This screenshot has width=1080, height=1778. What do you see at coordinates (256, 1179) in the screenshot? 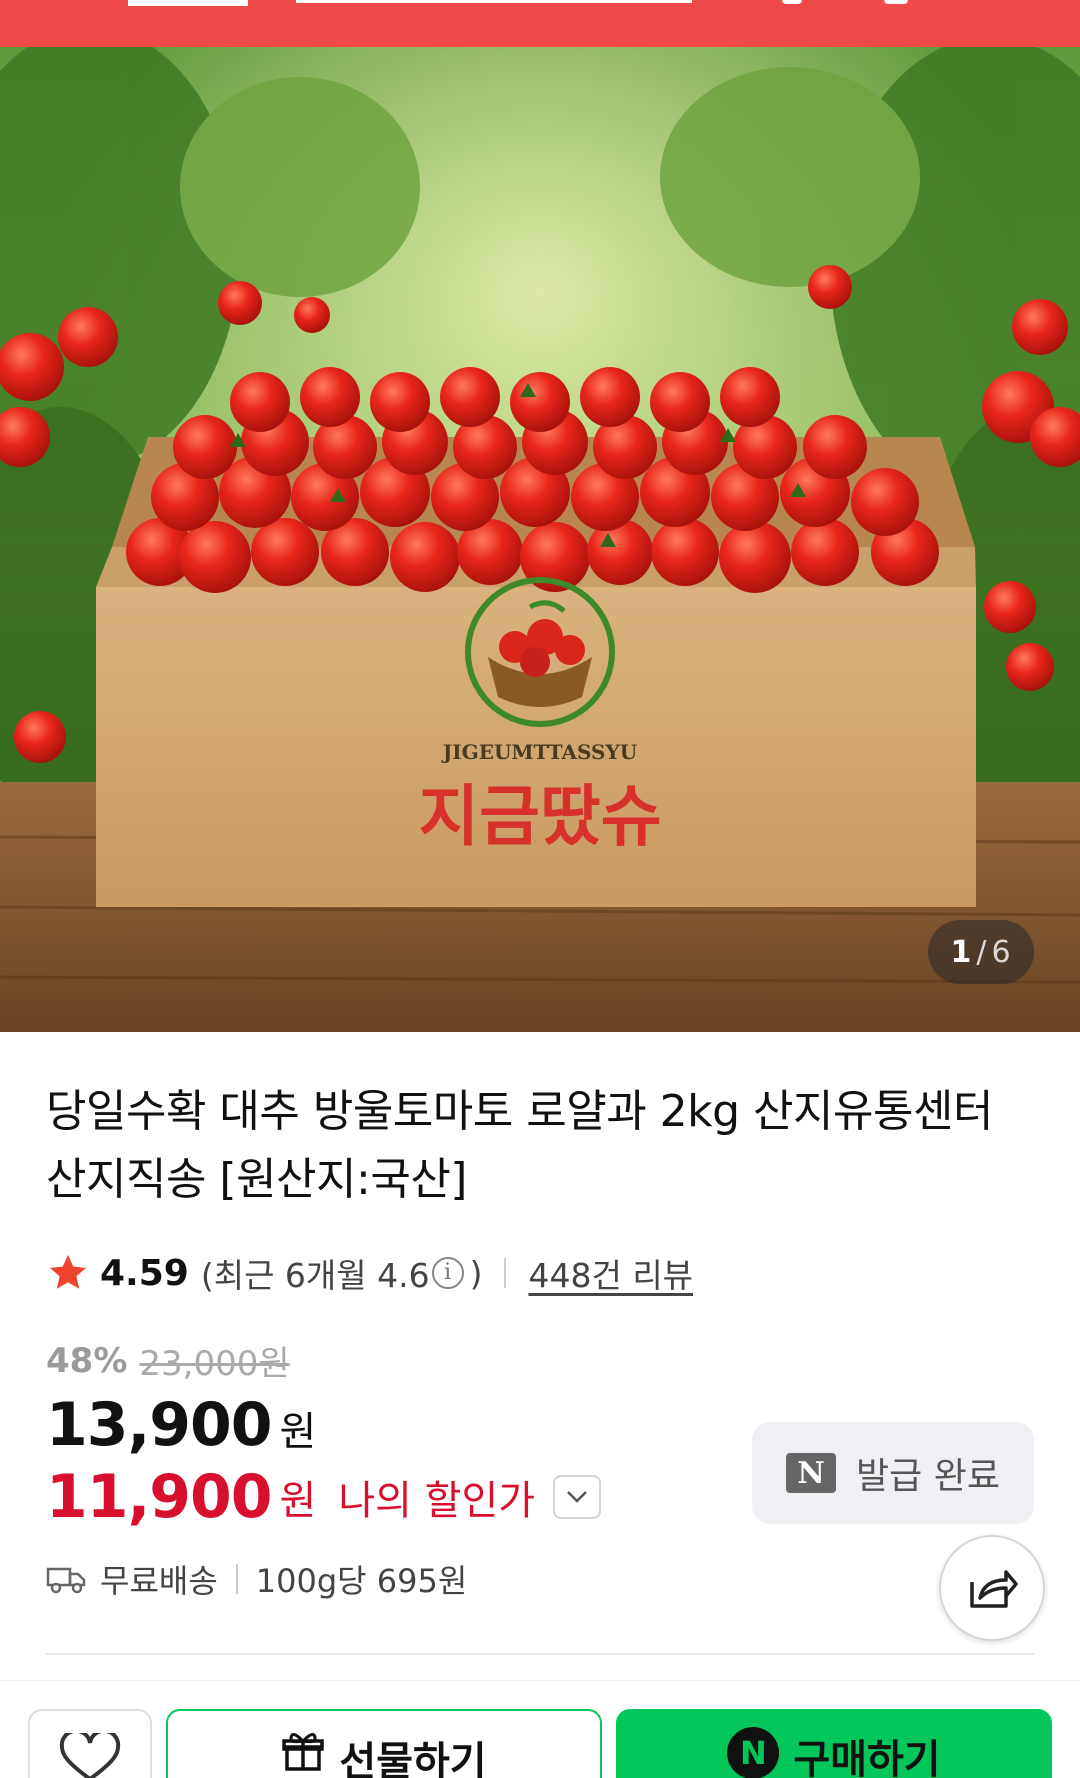
I see `product-title-line: 산지직송 [원산지:국산]` at bounding box center [256, 1179].